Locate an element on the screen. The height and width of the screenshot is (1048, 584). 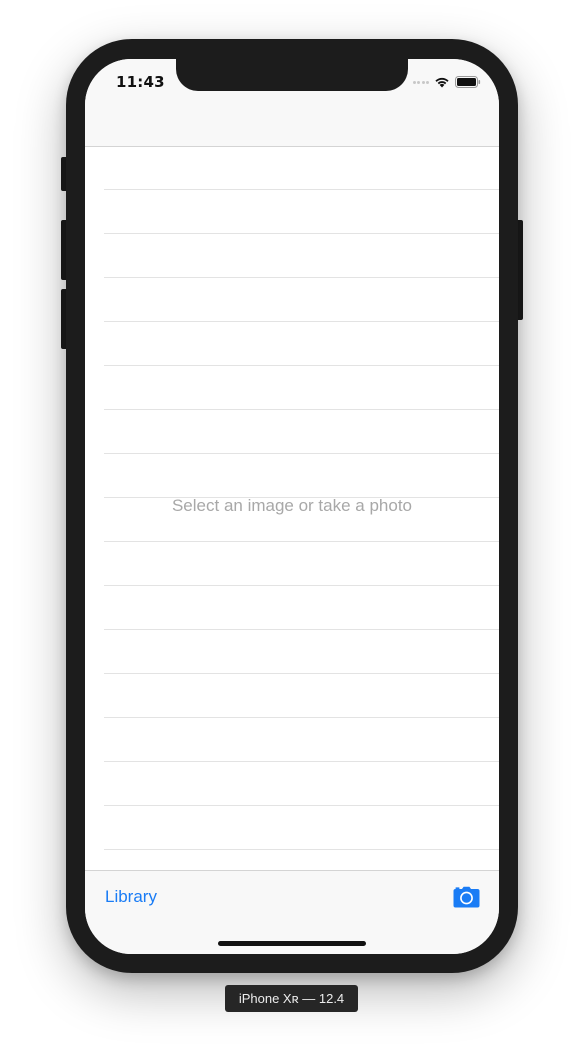
bottom-toolbar: Library is located at coordinates (292, 912).